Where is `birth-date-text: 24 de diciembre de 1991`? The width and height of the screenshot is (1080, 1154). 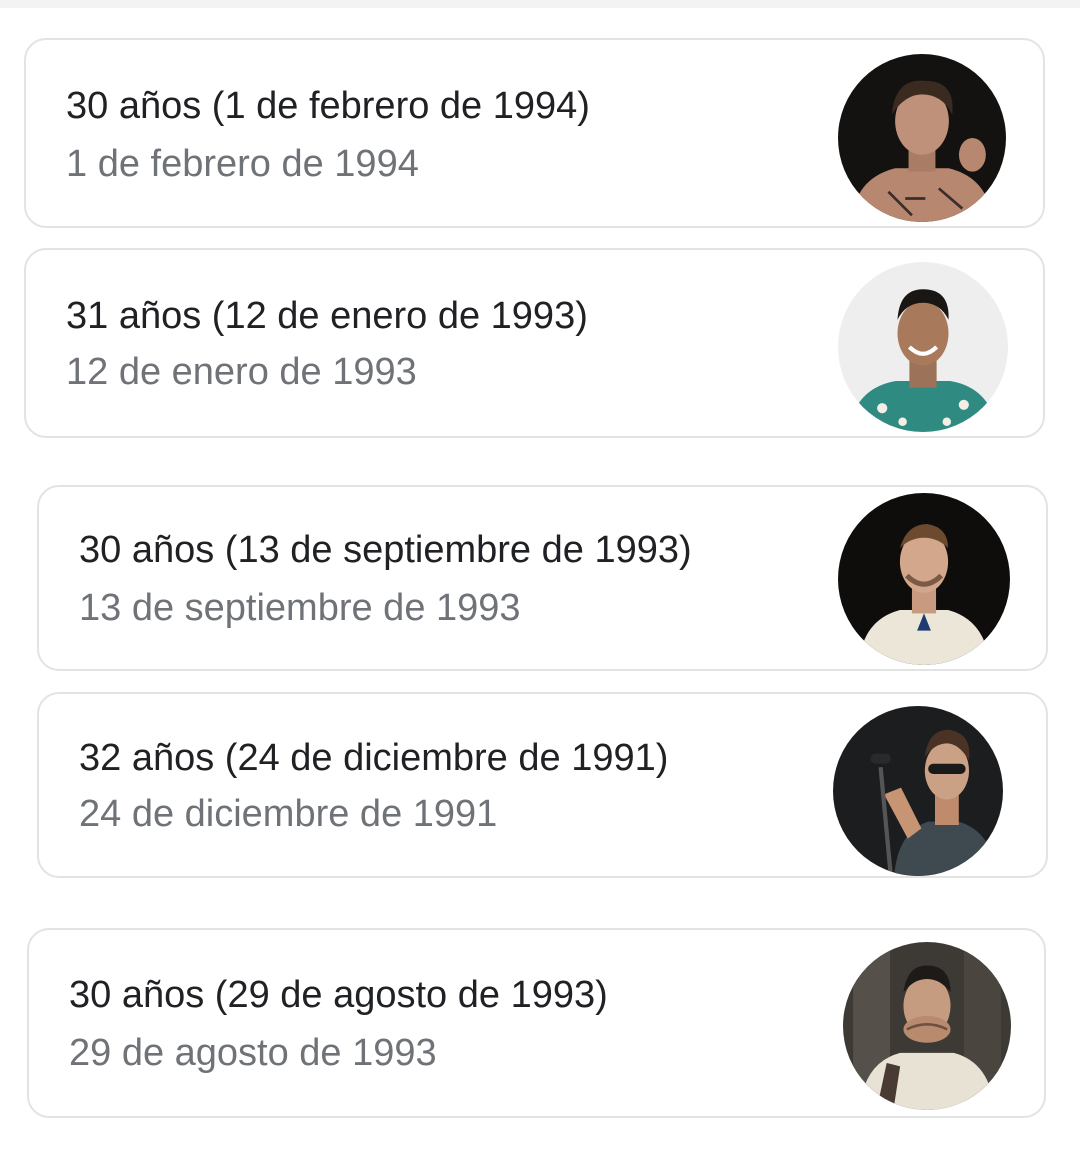
birth-date-text: 24 de diciembre de 1991 is located at coordinates (288, 814).